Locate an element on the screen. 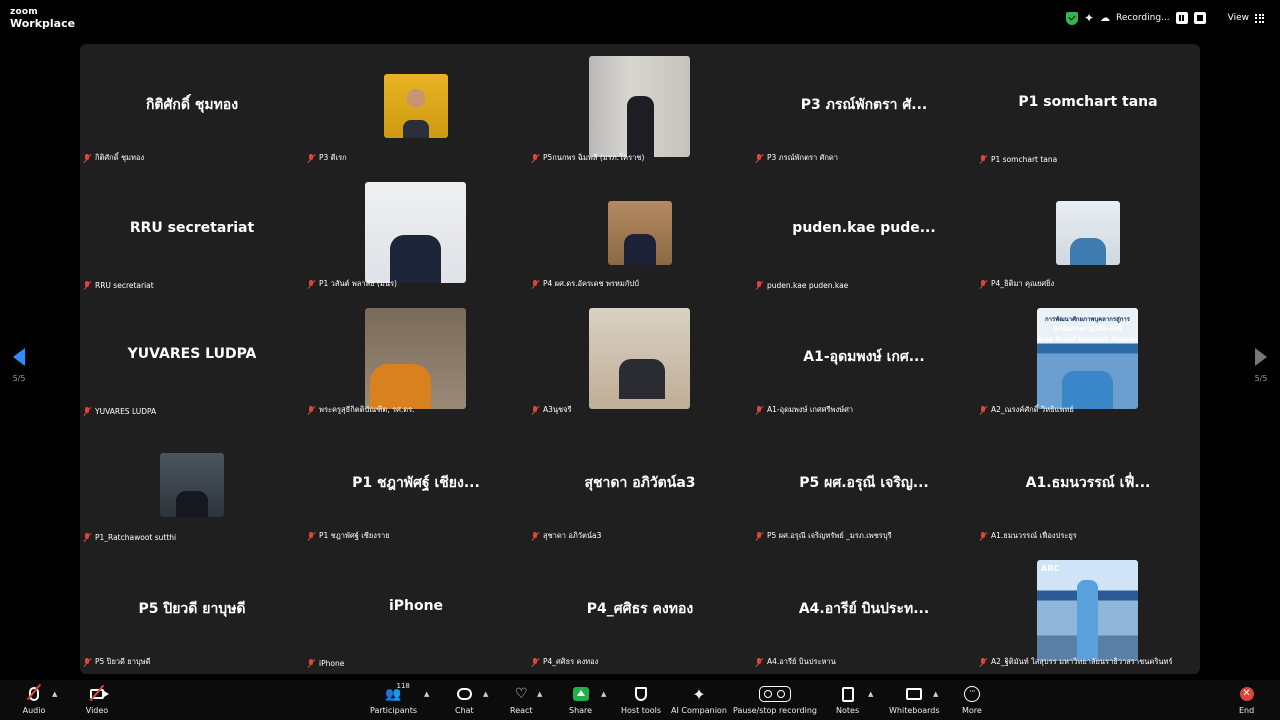 This screenshot has height=720, width=1280. ai-companion-sparkle-icon: ✦ is located at coordinates (1089, 18).